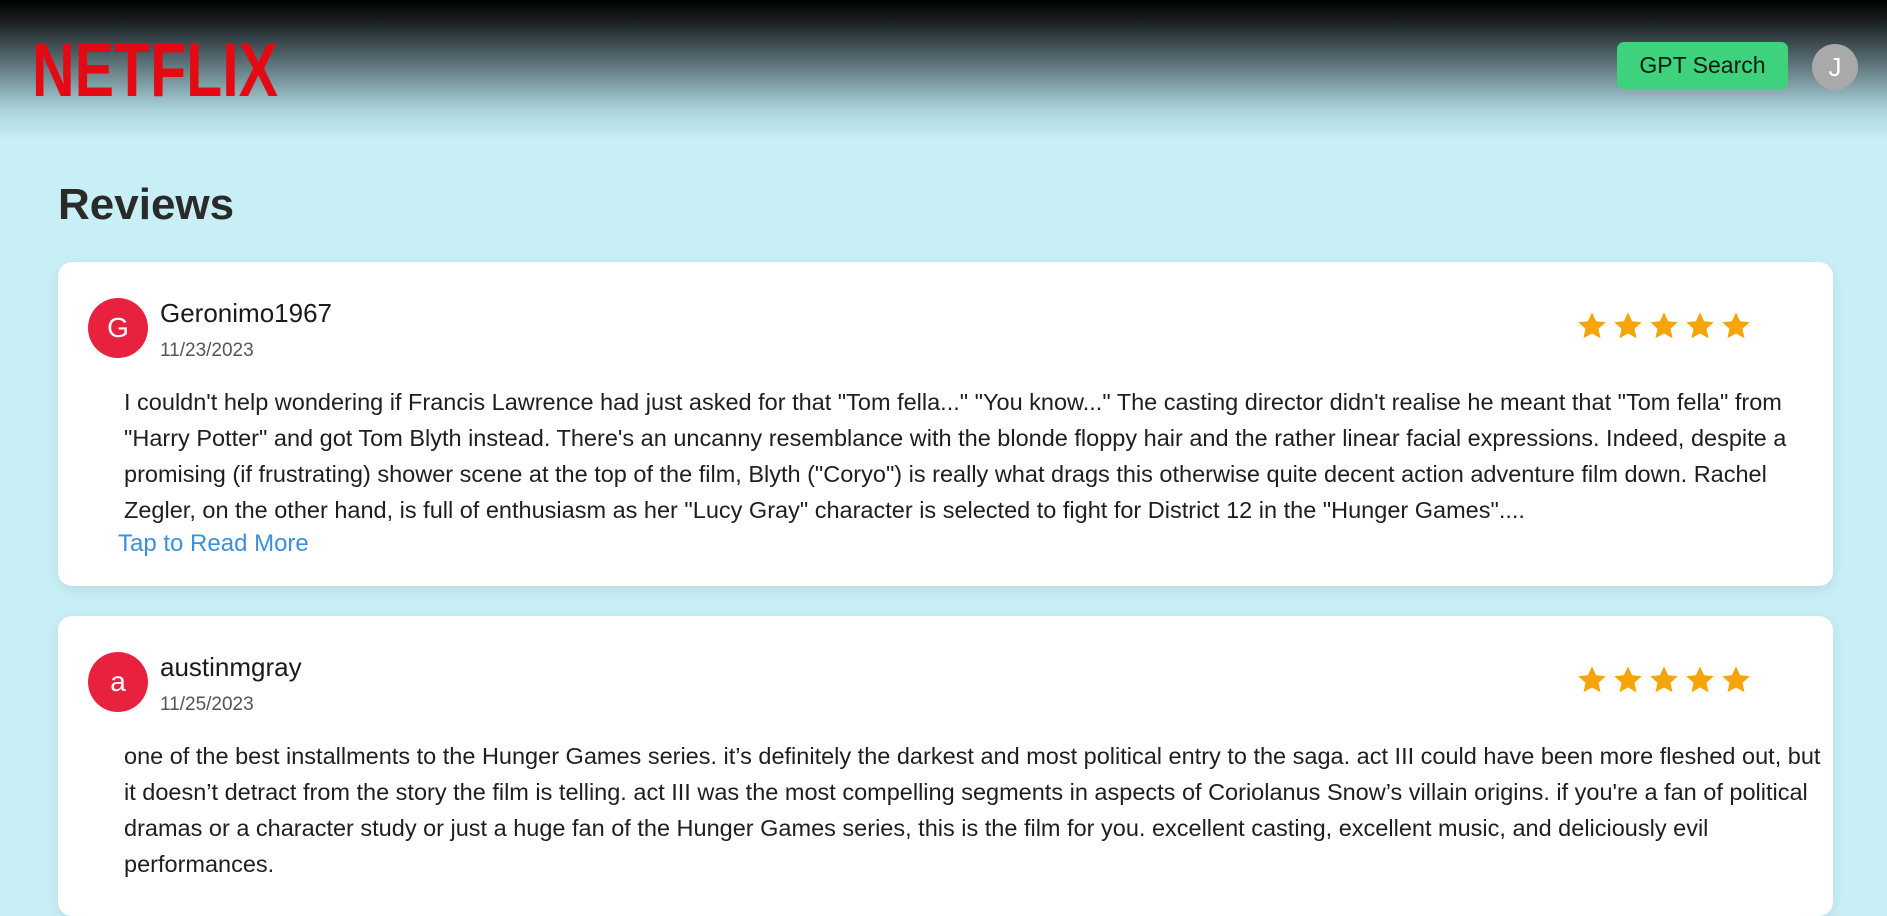  I want to click on netflix-logo-text: NETFLIX, so click(155, 64).